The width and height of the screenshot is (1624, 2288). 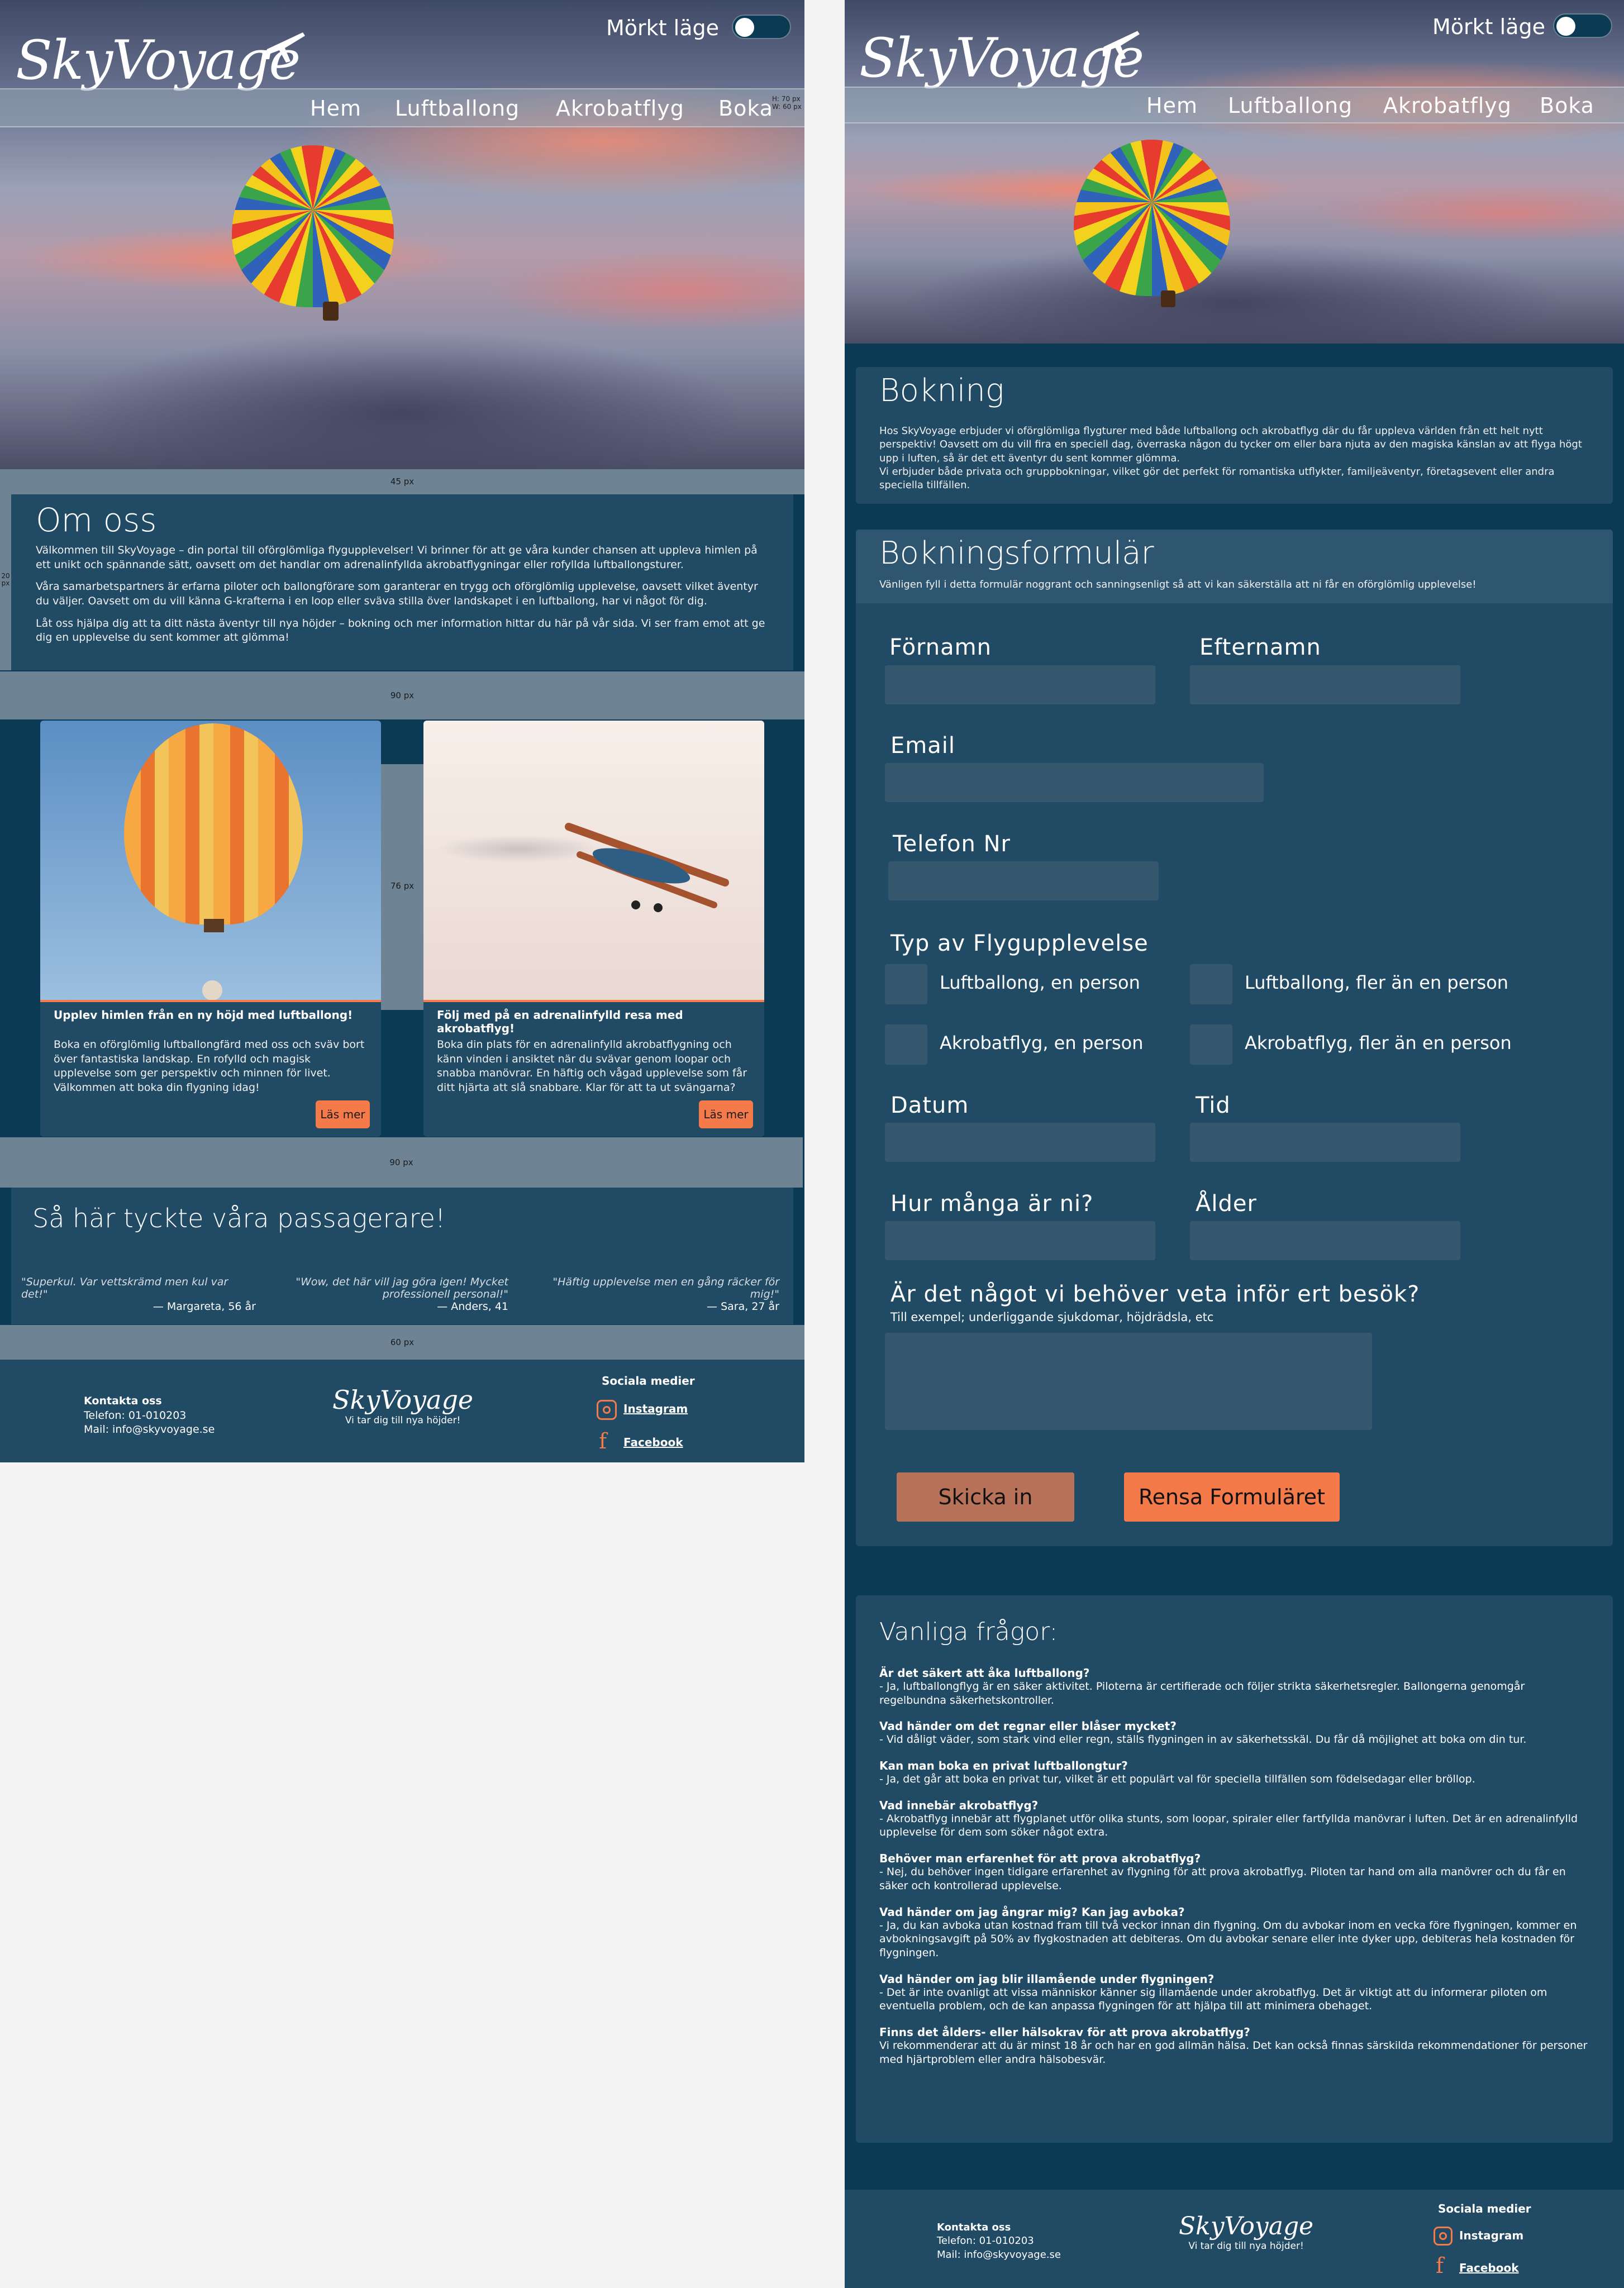 What do you see at coordinates (402, 481) in the screenshot?
I see `spacing-bar-45: 45 px` at bounding box center [402, 481].